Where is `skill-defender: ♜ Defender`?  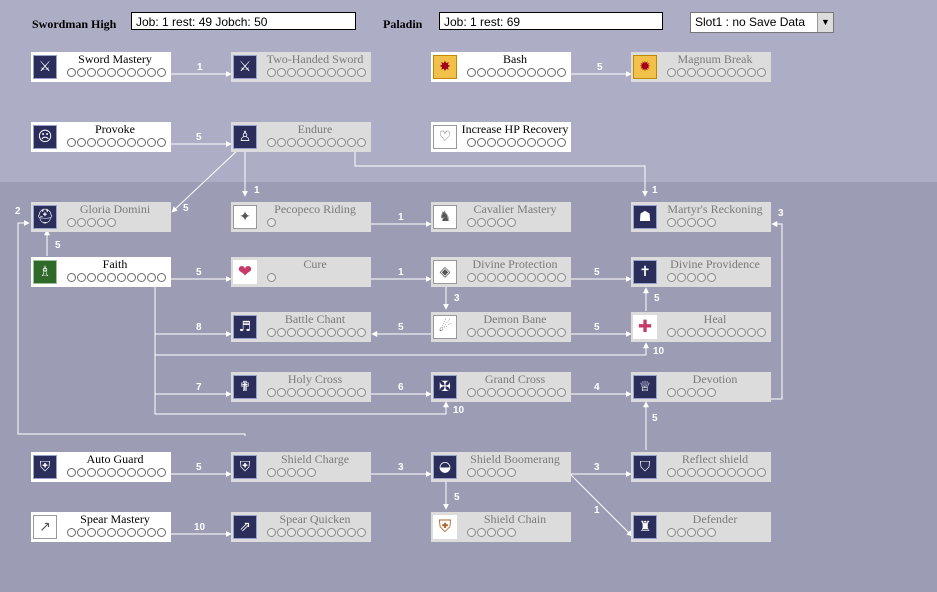 skill-defender: ♜ Defender is located at coordinates (701, 527).